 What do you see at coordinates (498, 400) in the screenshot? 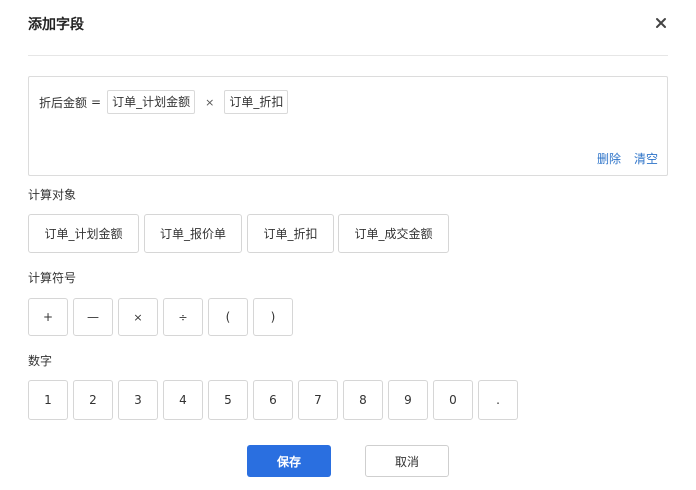
I see `decimal-point-button: .` at bounding box center [498, 400].